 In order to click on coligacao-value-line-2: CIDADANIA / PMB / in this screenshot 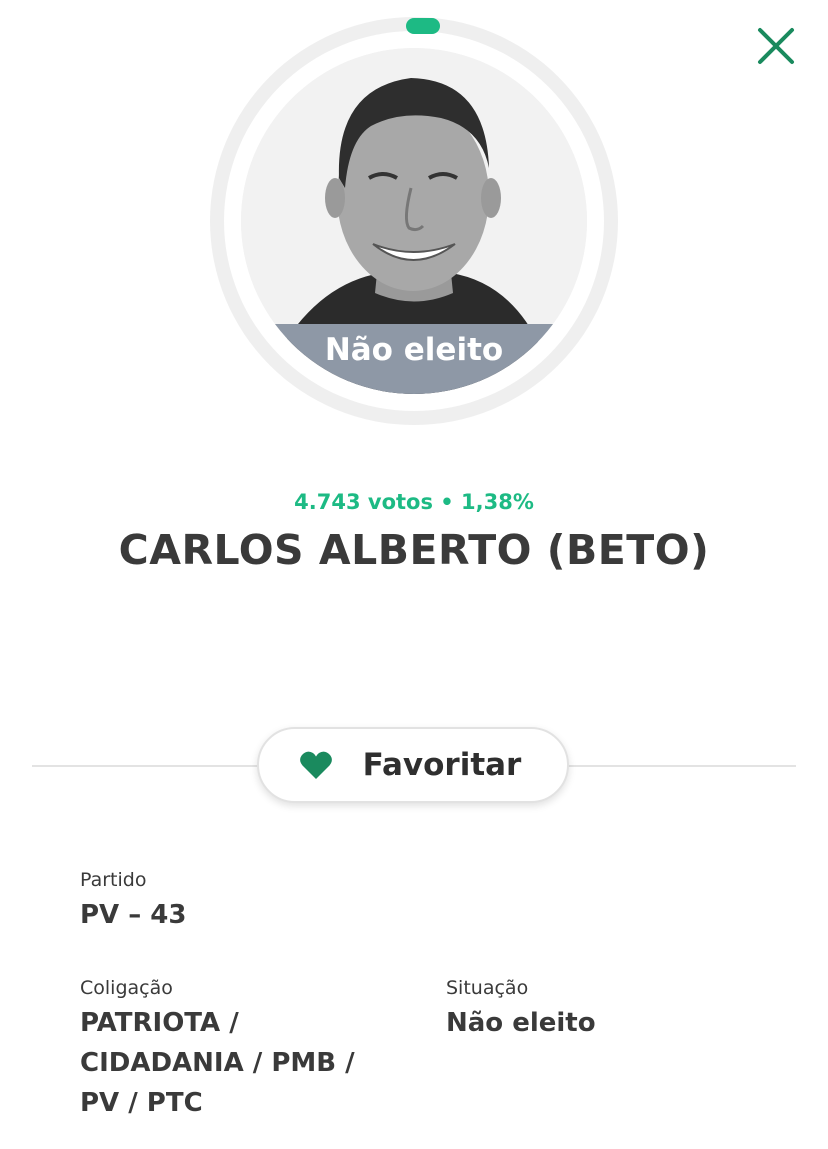, I will do `click(217, 1063)`.